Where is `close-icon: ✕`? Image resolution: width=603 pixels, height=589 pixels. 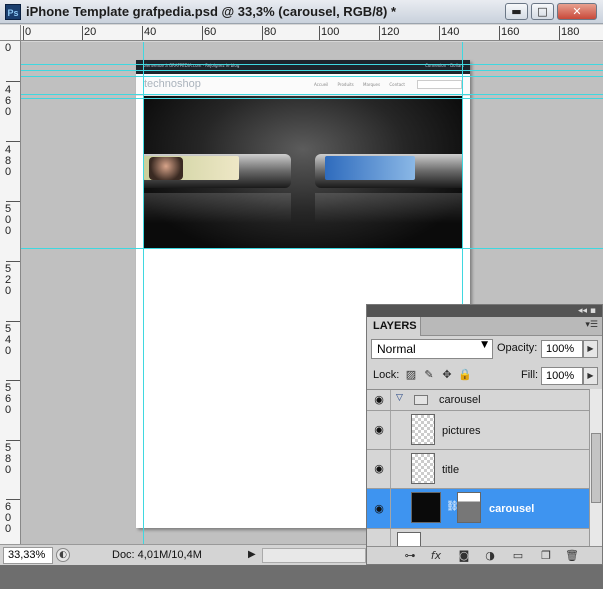 close-icon: ✕ is located at coordinates (577, 11).